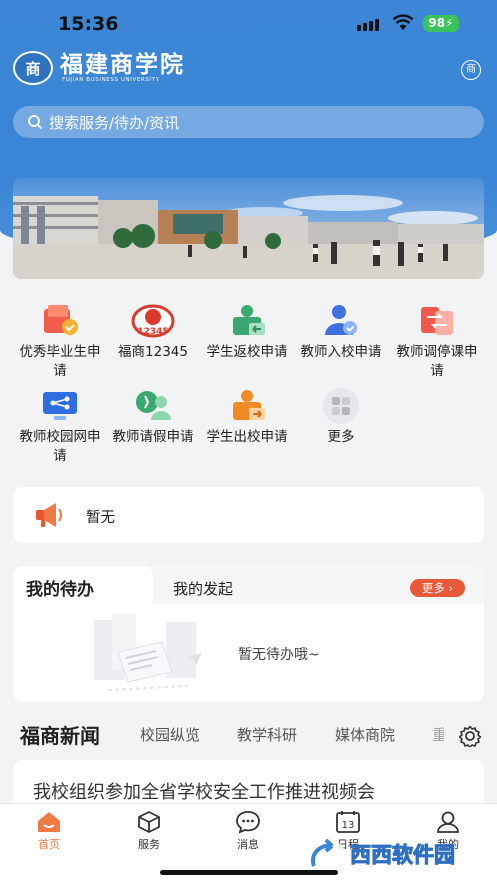 This screenshot has height=883, width=497. Describe the element at coordinates (204, 792) in the screenshot. I see `news-headline: 我校组织参加全省学校安全工作推进视频会` at that location.